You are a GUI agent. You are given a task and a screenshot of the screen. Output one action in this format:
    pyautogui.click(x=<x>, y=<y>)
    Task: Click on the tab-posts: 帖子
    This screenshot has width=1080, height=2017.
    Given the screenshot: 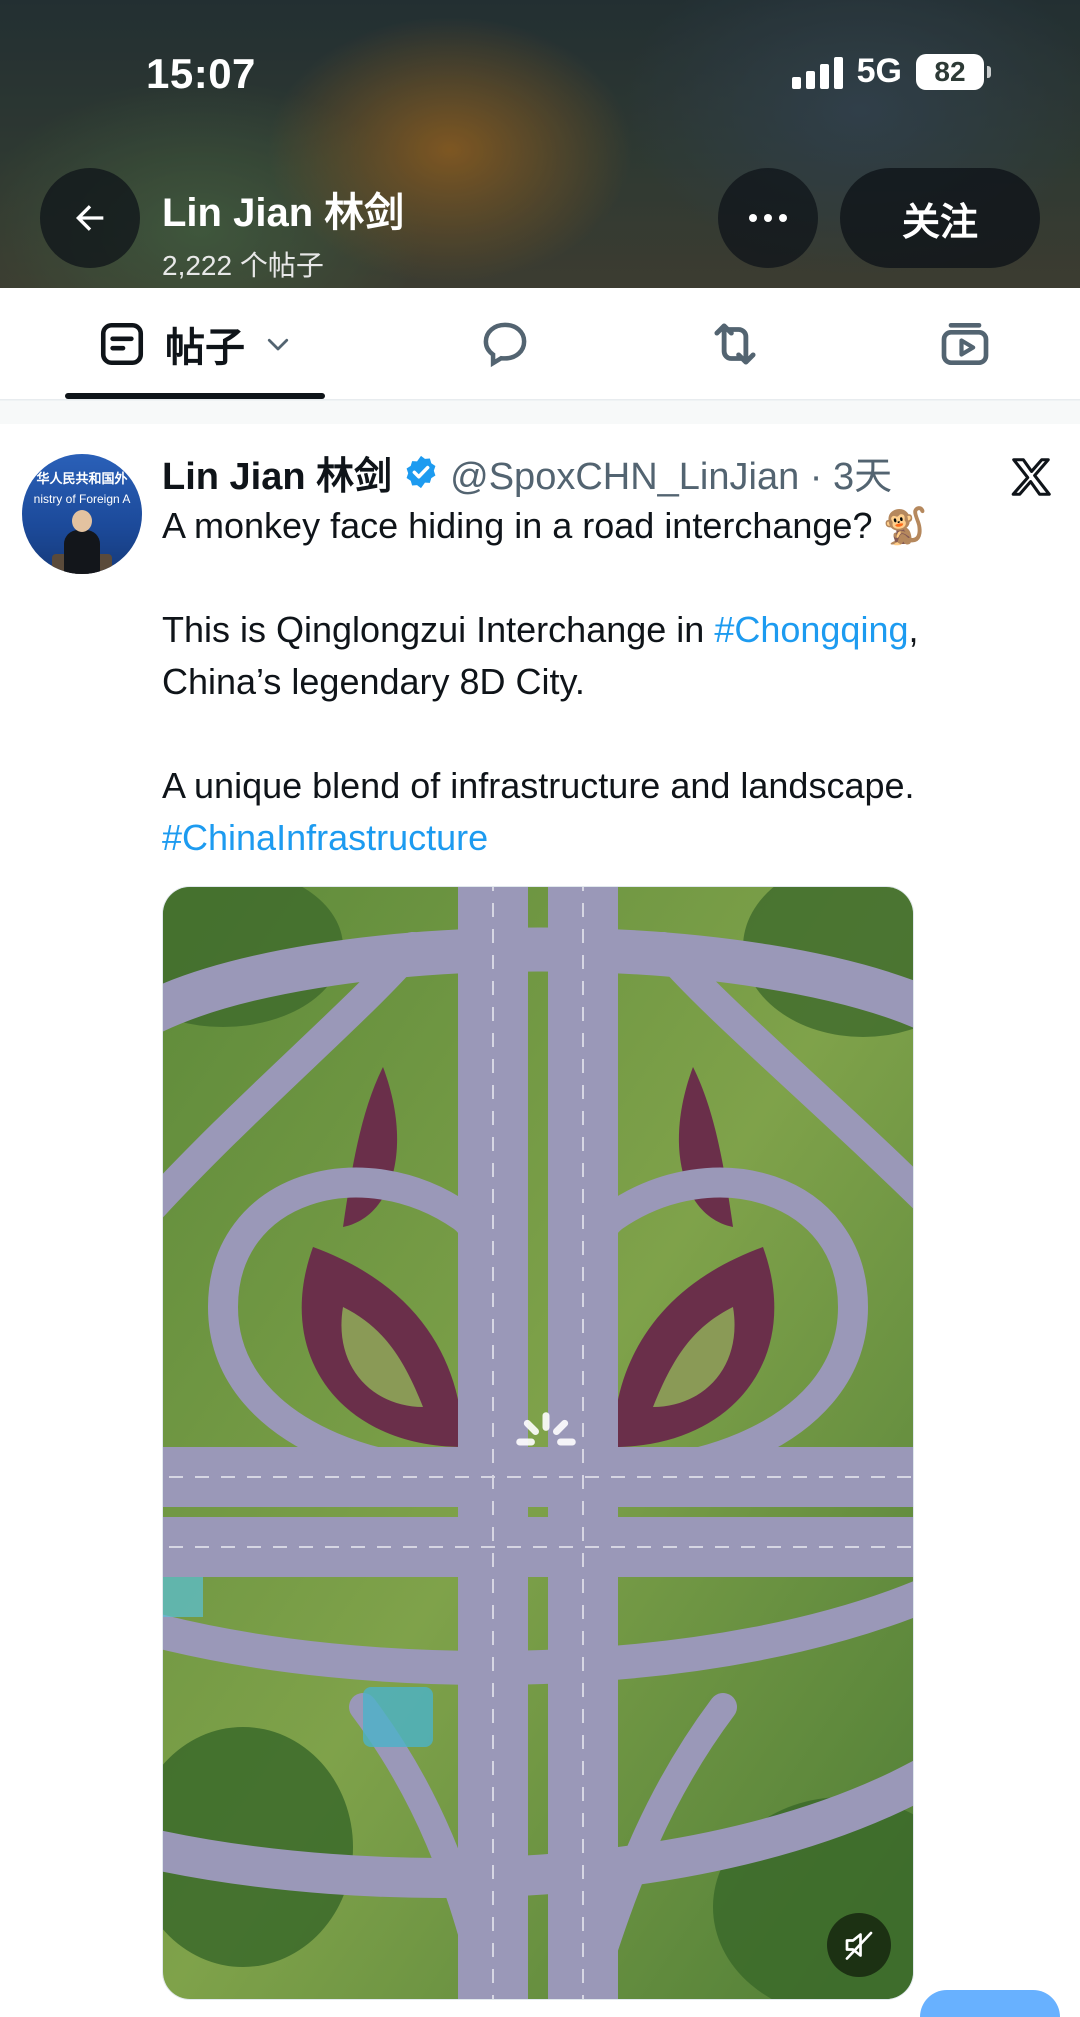 What is the action you would take?
    pyautogui.click(x=195, y=344)
    